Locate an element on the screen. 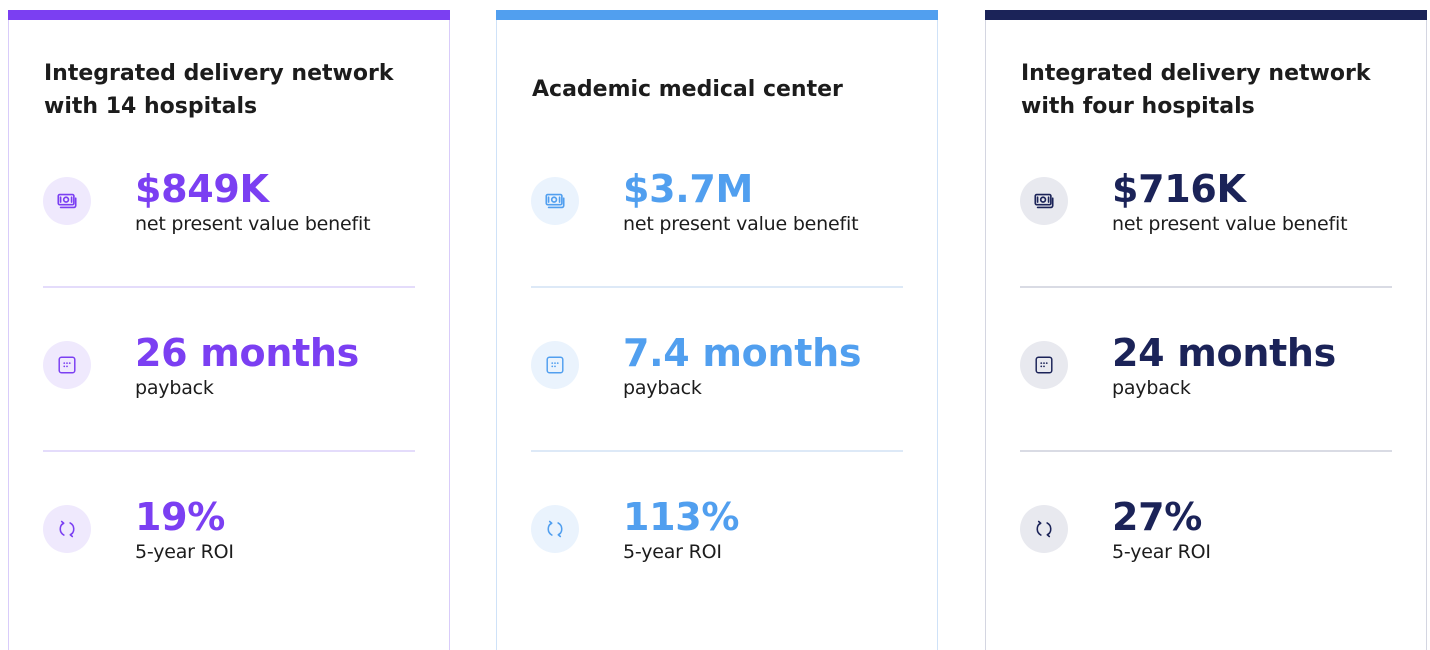 This screenshot has width=1430, height=650. card-title: Academic medical center is located at coordinates (687, 89).